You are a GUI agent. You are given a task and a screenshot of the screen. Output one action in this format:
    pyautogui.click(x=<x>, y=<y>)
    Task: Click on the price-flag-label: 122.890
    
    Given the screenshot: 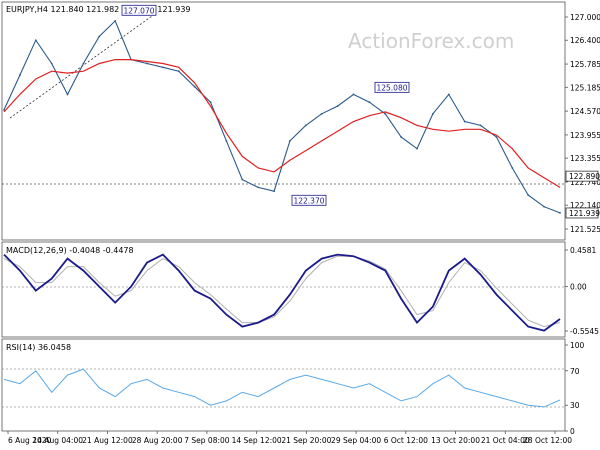 What is the action you would take?
    pyautogui.click(x=584, y=176)
    